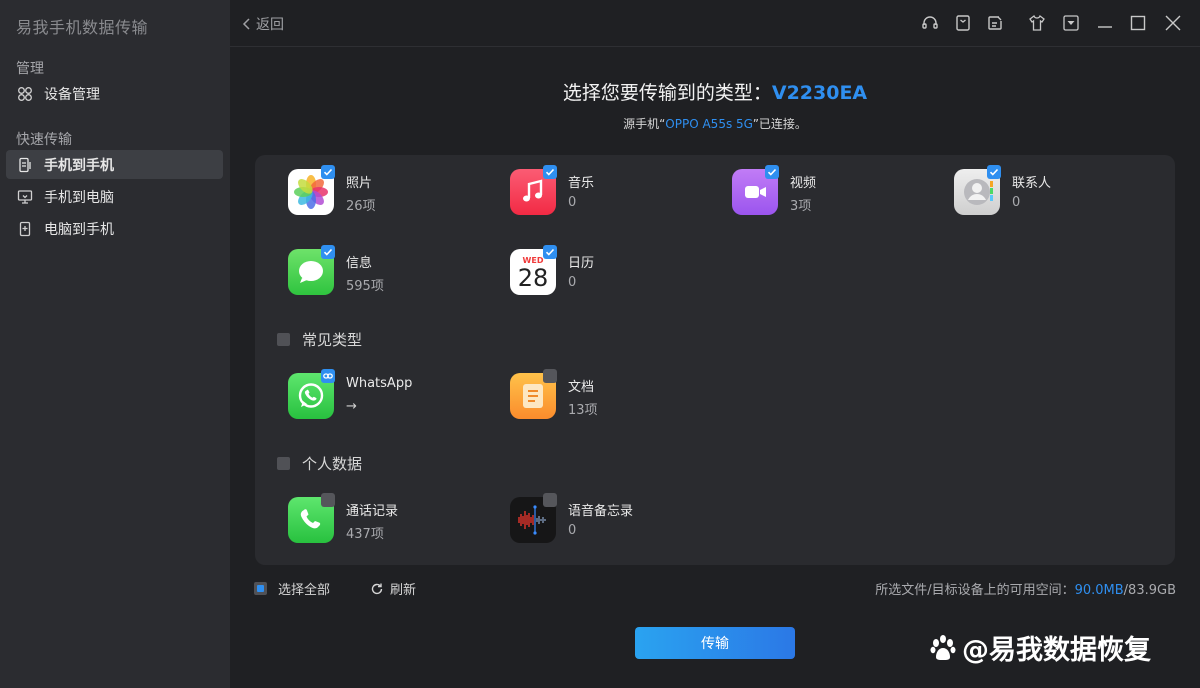 This screenshot has width=1200, height=688. Describe the element at coordinates (803, 183) in the screenshot. I see `item-name: 视频` at that location.